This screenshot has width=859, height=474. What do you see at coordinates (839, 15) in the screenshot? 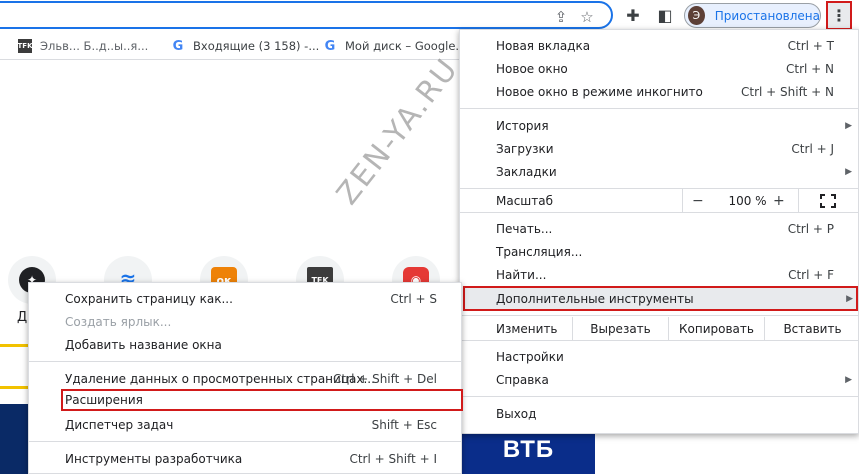
I see `more-vert-icon: ⋮` at bounding box center [839, 15].